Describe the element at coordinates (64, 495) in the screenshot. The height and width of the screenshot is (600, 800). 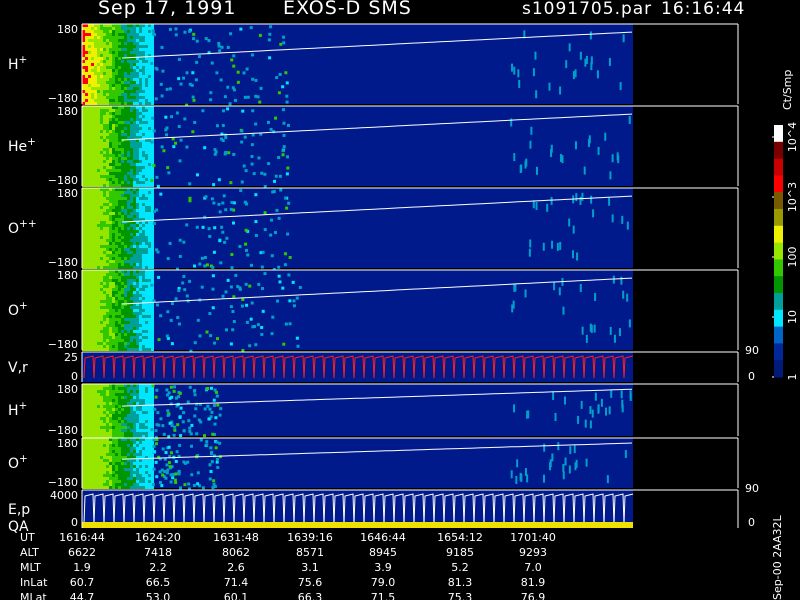
I see `panel-ytick-top: 4000` at that location.